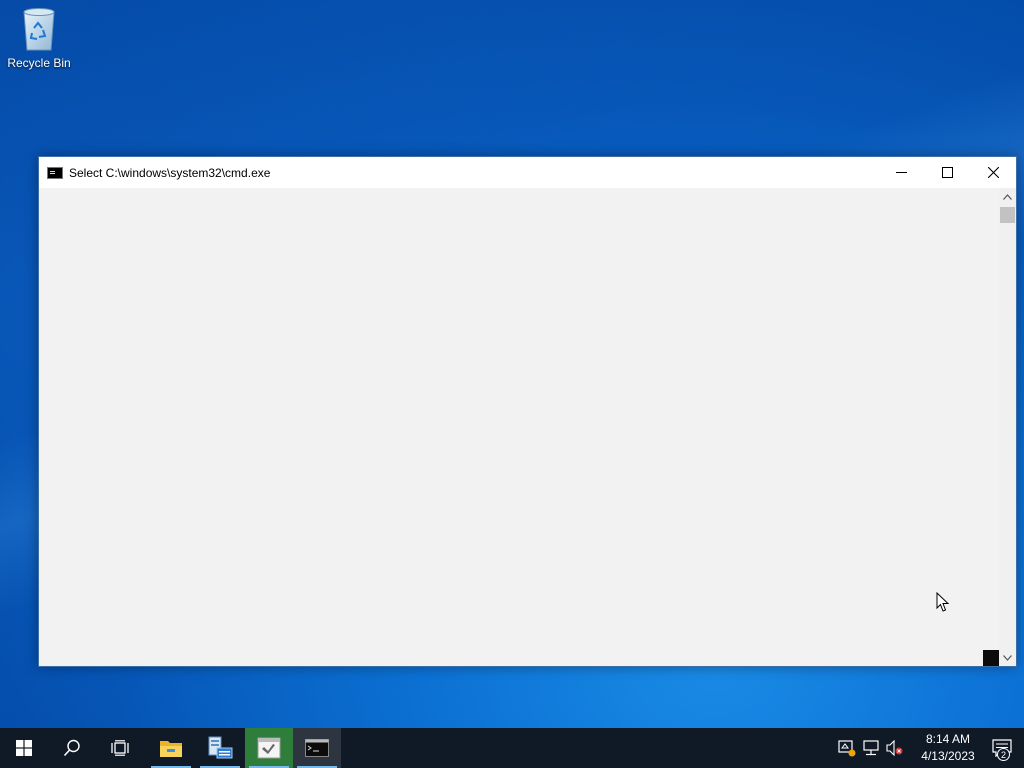 The height and width of the screenshot is (768, 1024). I want to click on scroll-down-button, so click(1007, 657).